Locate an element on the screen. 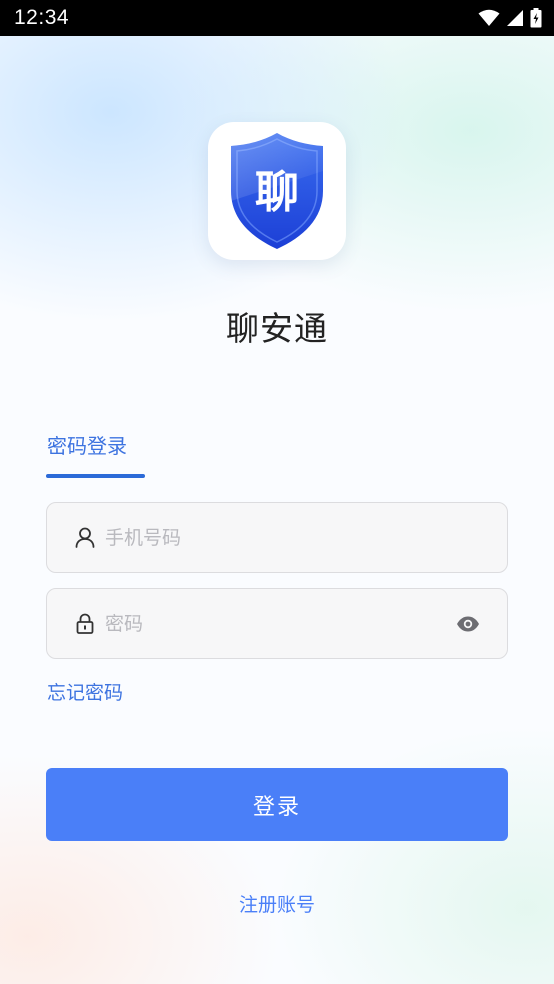 The height and width of the screenshot is (984, 554). user-icon is located at coordinates (85, 538).